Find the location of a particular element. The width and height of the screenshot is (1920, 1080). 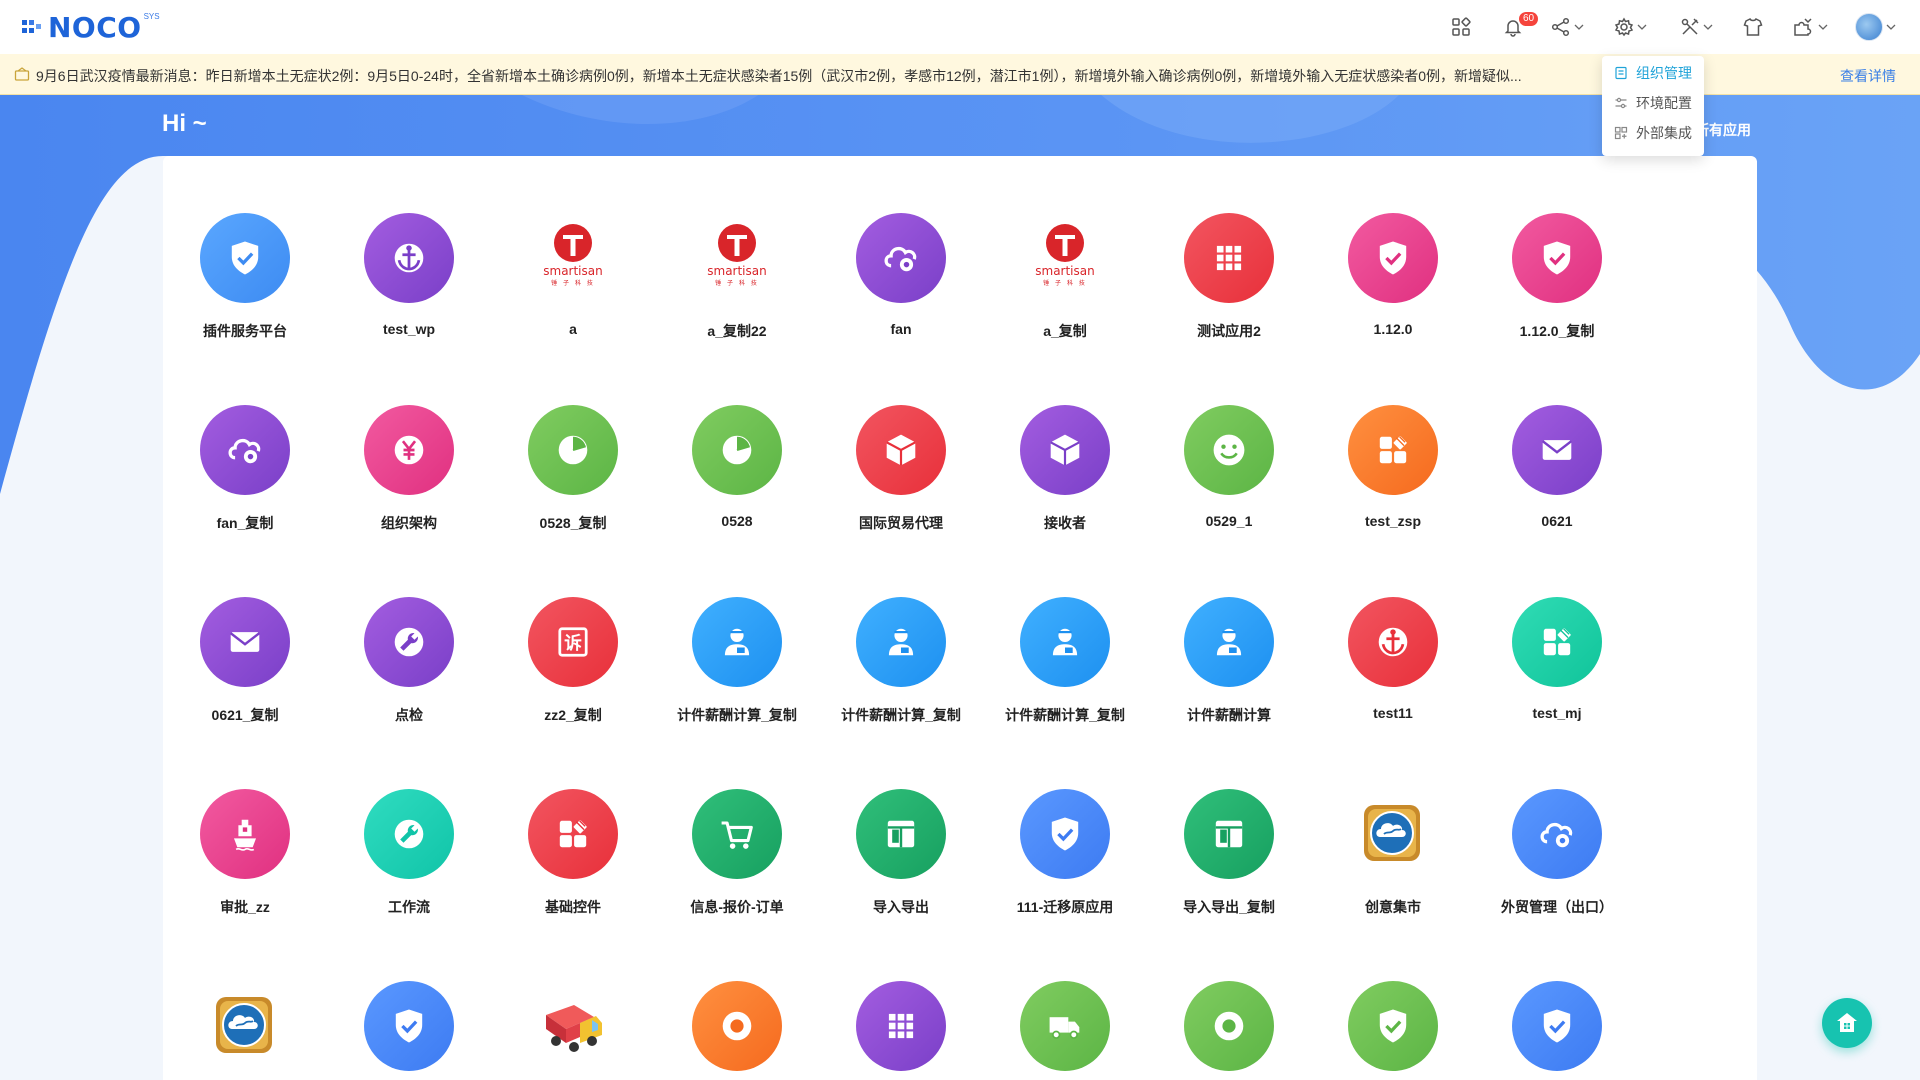

app-tile: 插件服务平台 is located at coordinates (245, 247).